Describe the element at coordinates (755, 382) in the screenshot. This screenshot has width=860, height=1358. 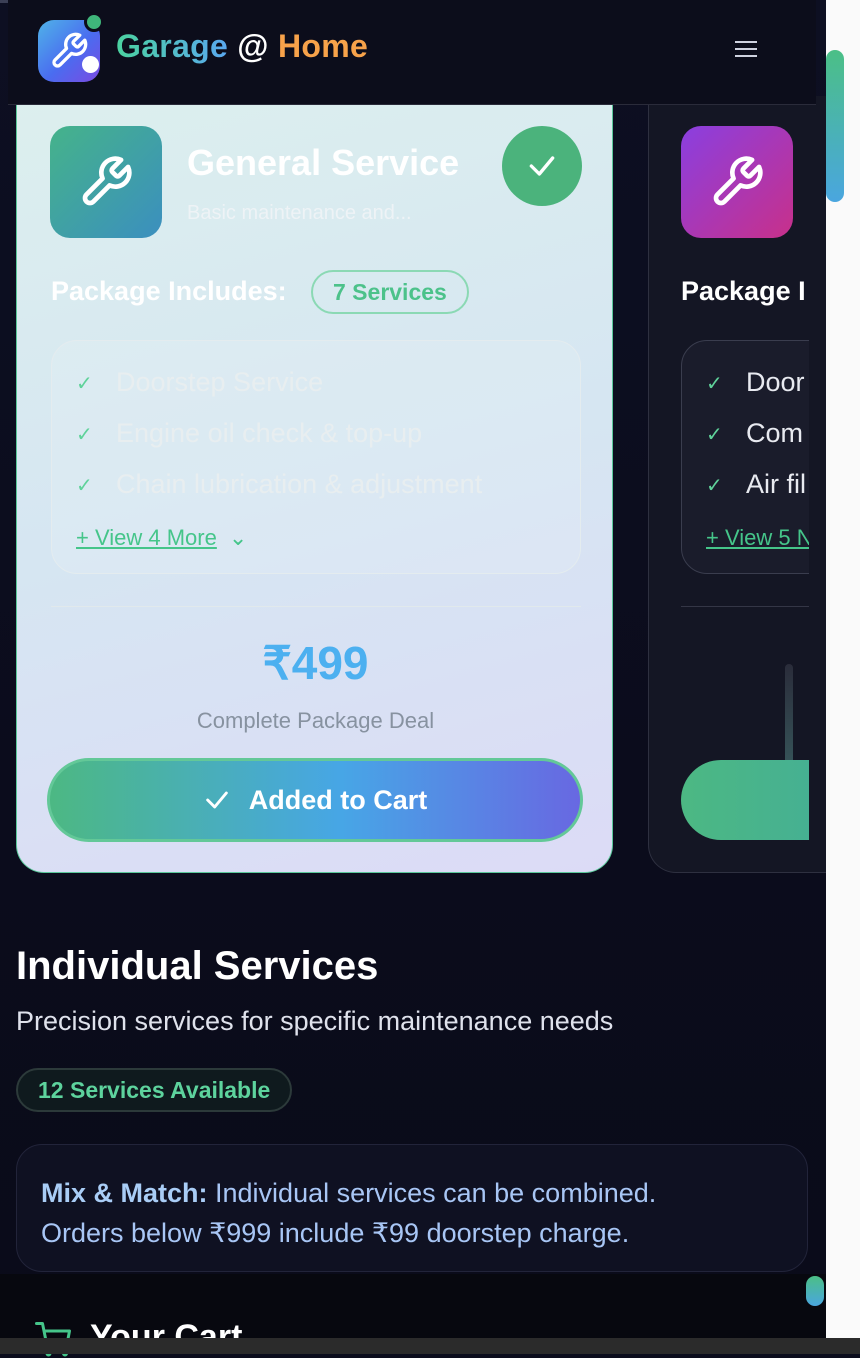
I see `list-item: ✓ Door` at that location.